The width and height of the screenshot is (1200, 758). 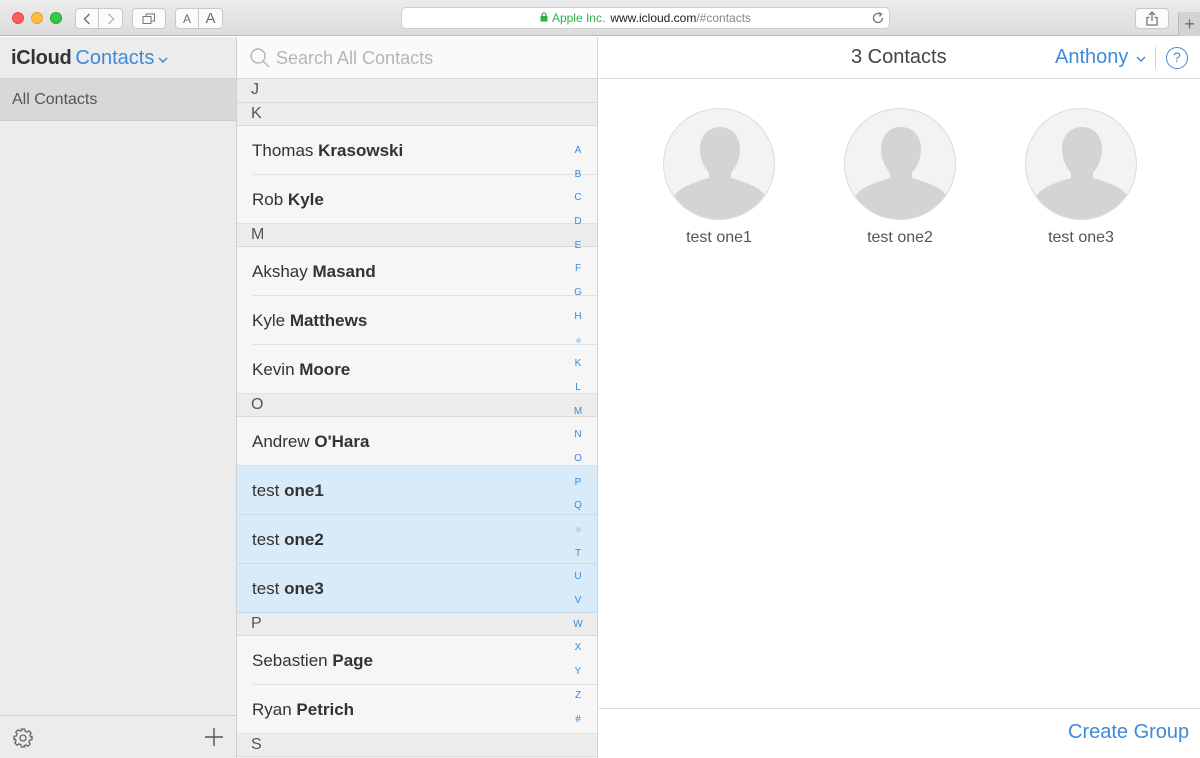 I want to click on index-letter: Y, so click(x=578, y=672).